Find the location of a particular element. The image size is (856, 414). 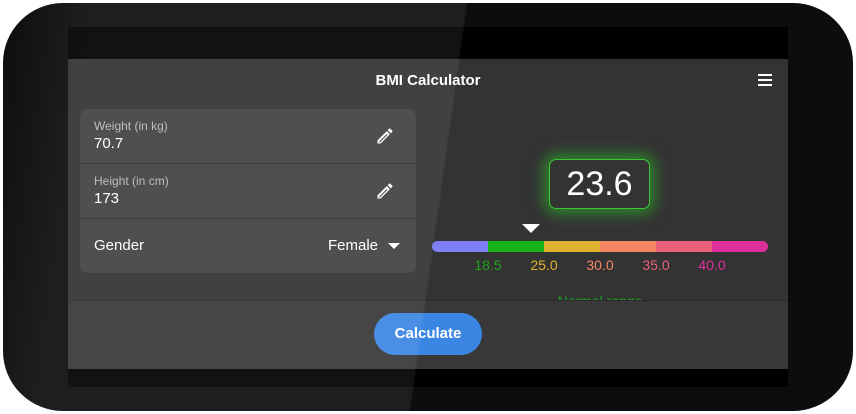

bmi-result: 23.6 is located at coordinates (599, 184).